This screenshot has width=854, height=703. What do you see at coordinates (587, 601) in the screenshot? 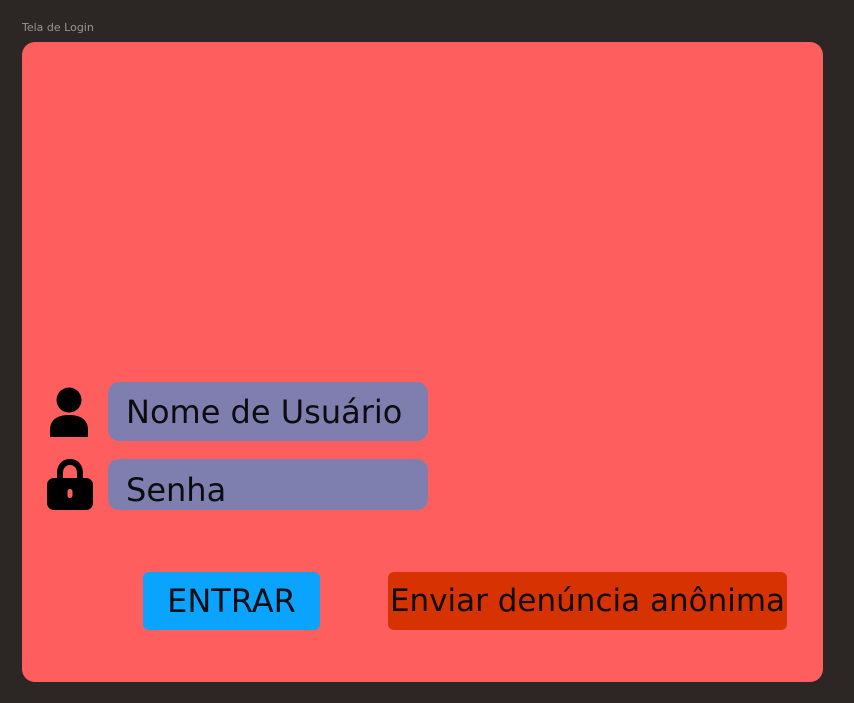
I see `anonymous-report-button: Enviar denúncia anônima` at bounding box center [587, 601].